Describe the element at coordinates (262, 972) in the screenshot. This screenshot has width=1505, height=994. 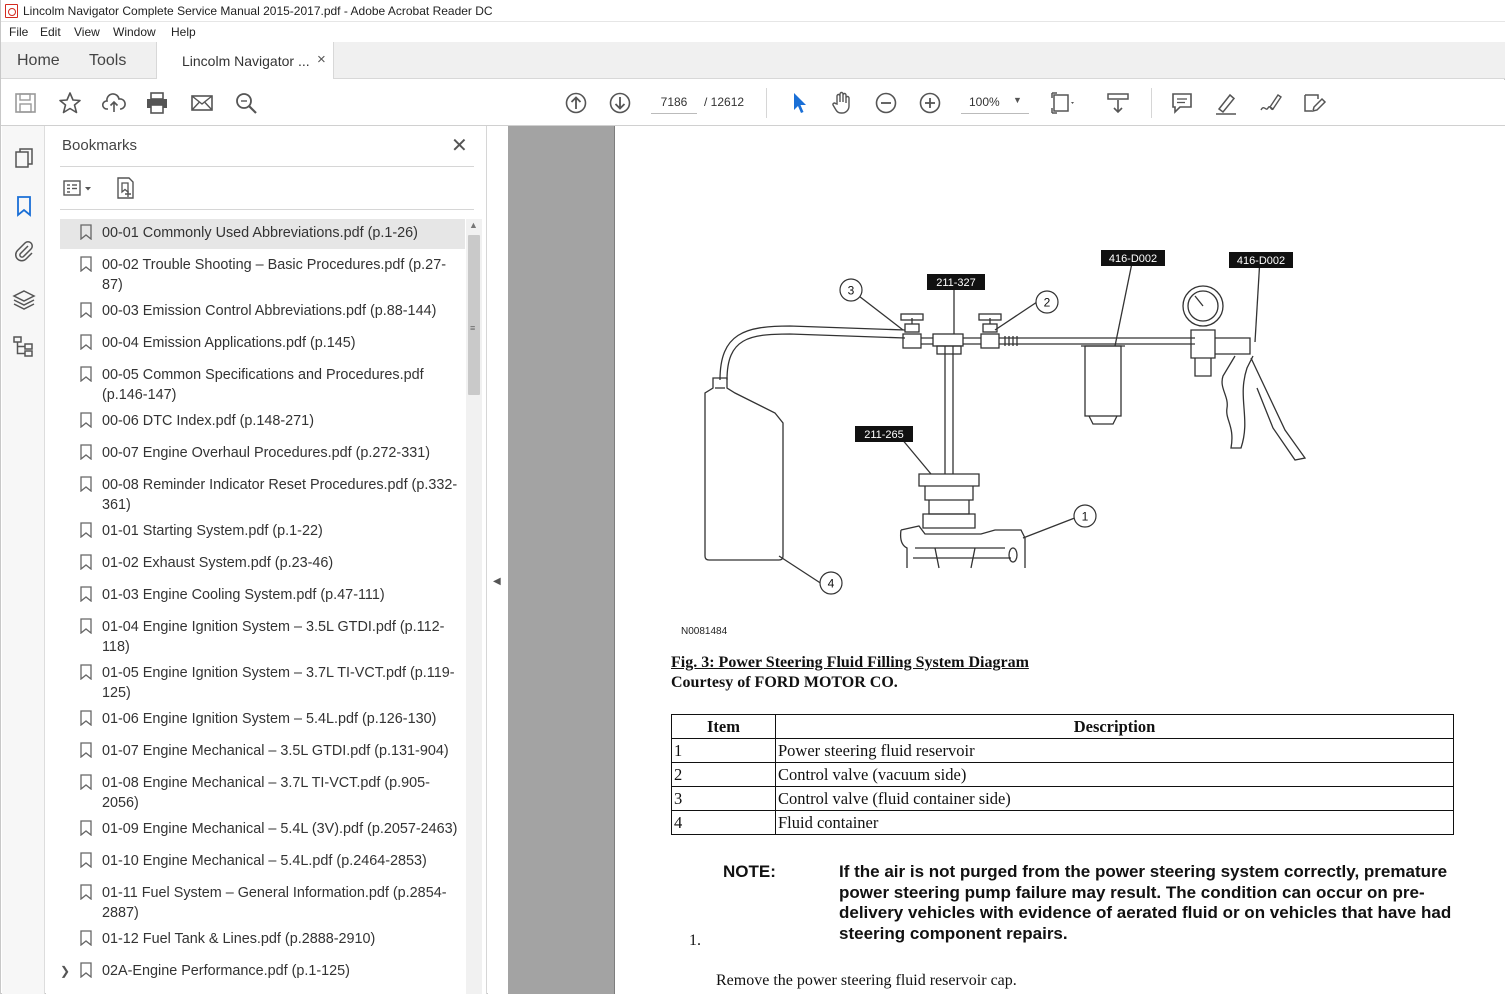
I see `bookmark-item: ❯ 02A-Engine Performance.pdf (p.1-125)` at that location.